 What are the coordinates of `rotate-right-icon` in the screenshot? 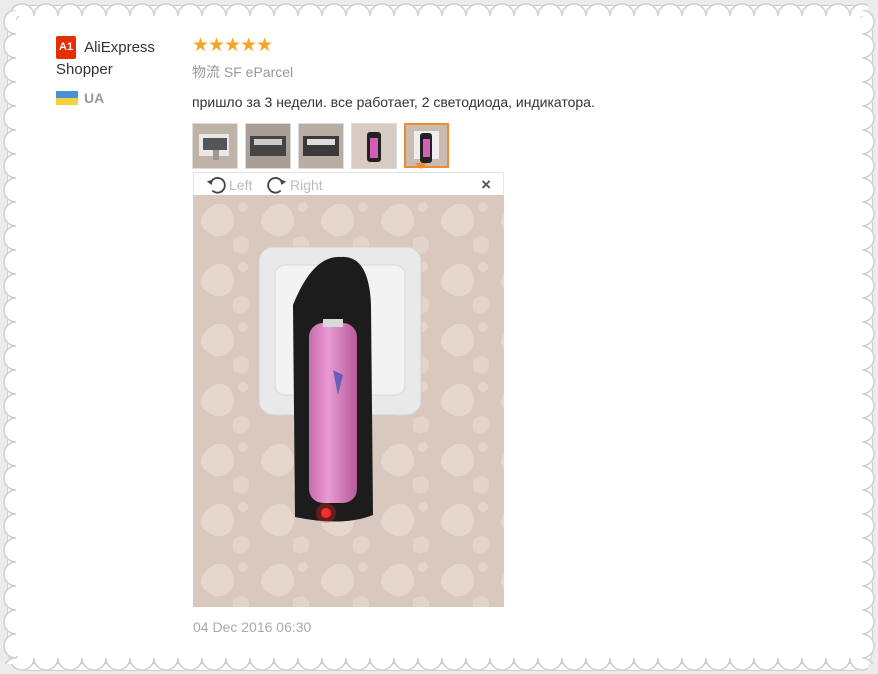 It's located at (277, 185).